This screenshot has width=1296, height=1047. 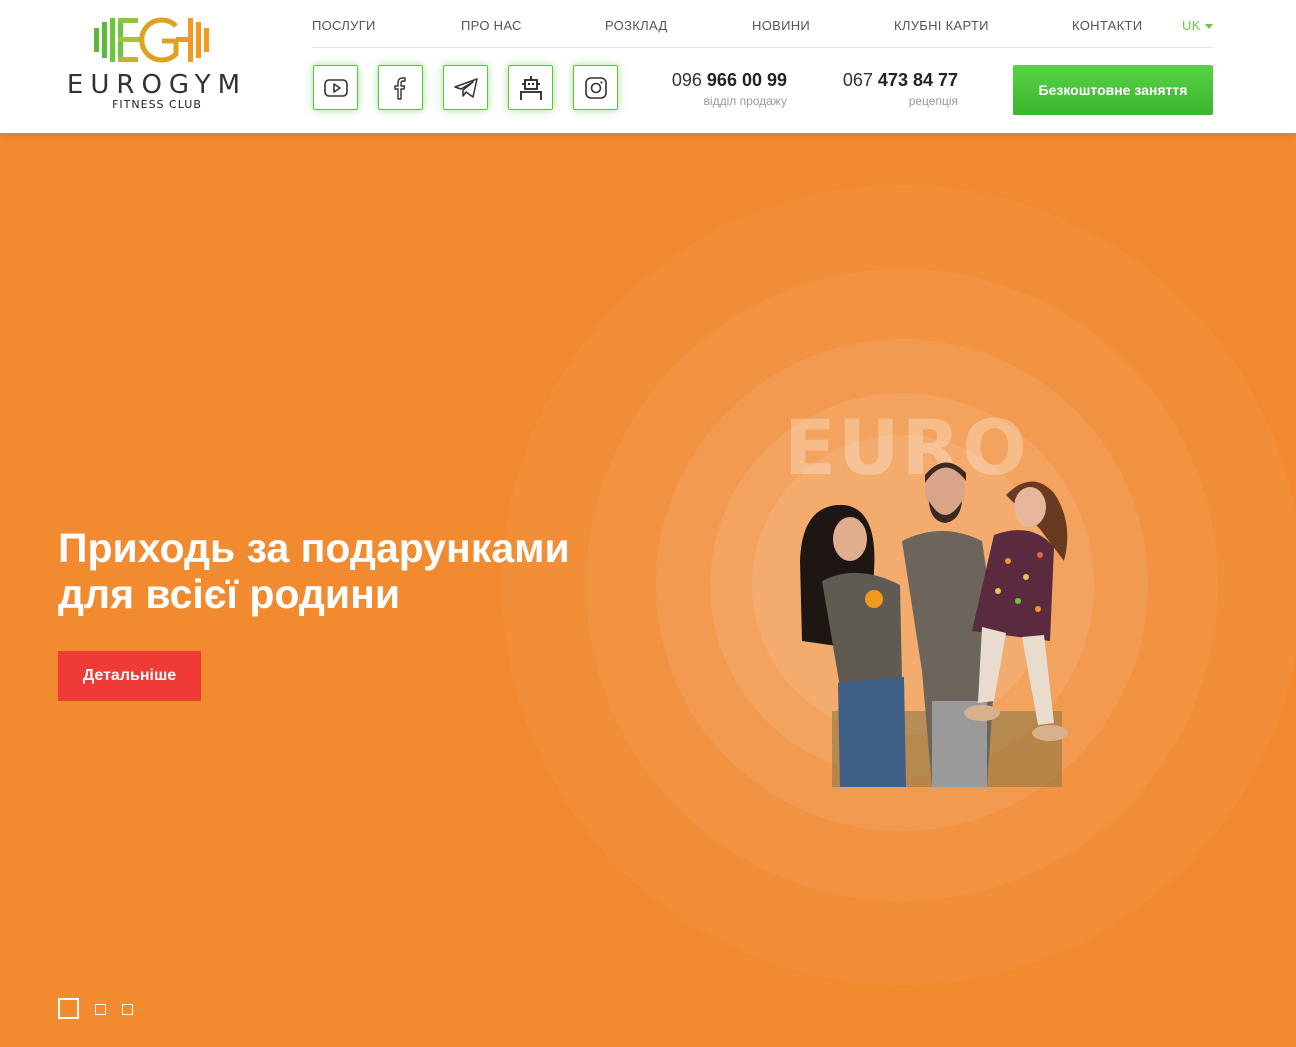 What do you see at coordinates (729, 80) in the screenshot?
I see `phone-number: 096 966 00 99` at bounding box center [729, 80].